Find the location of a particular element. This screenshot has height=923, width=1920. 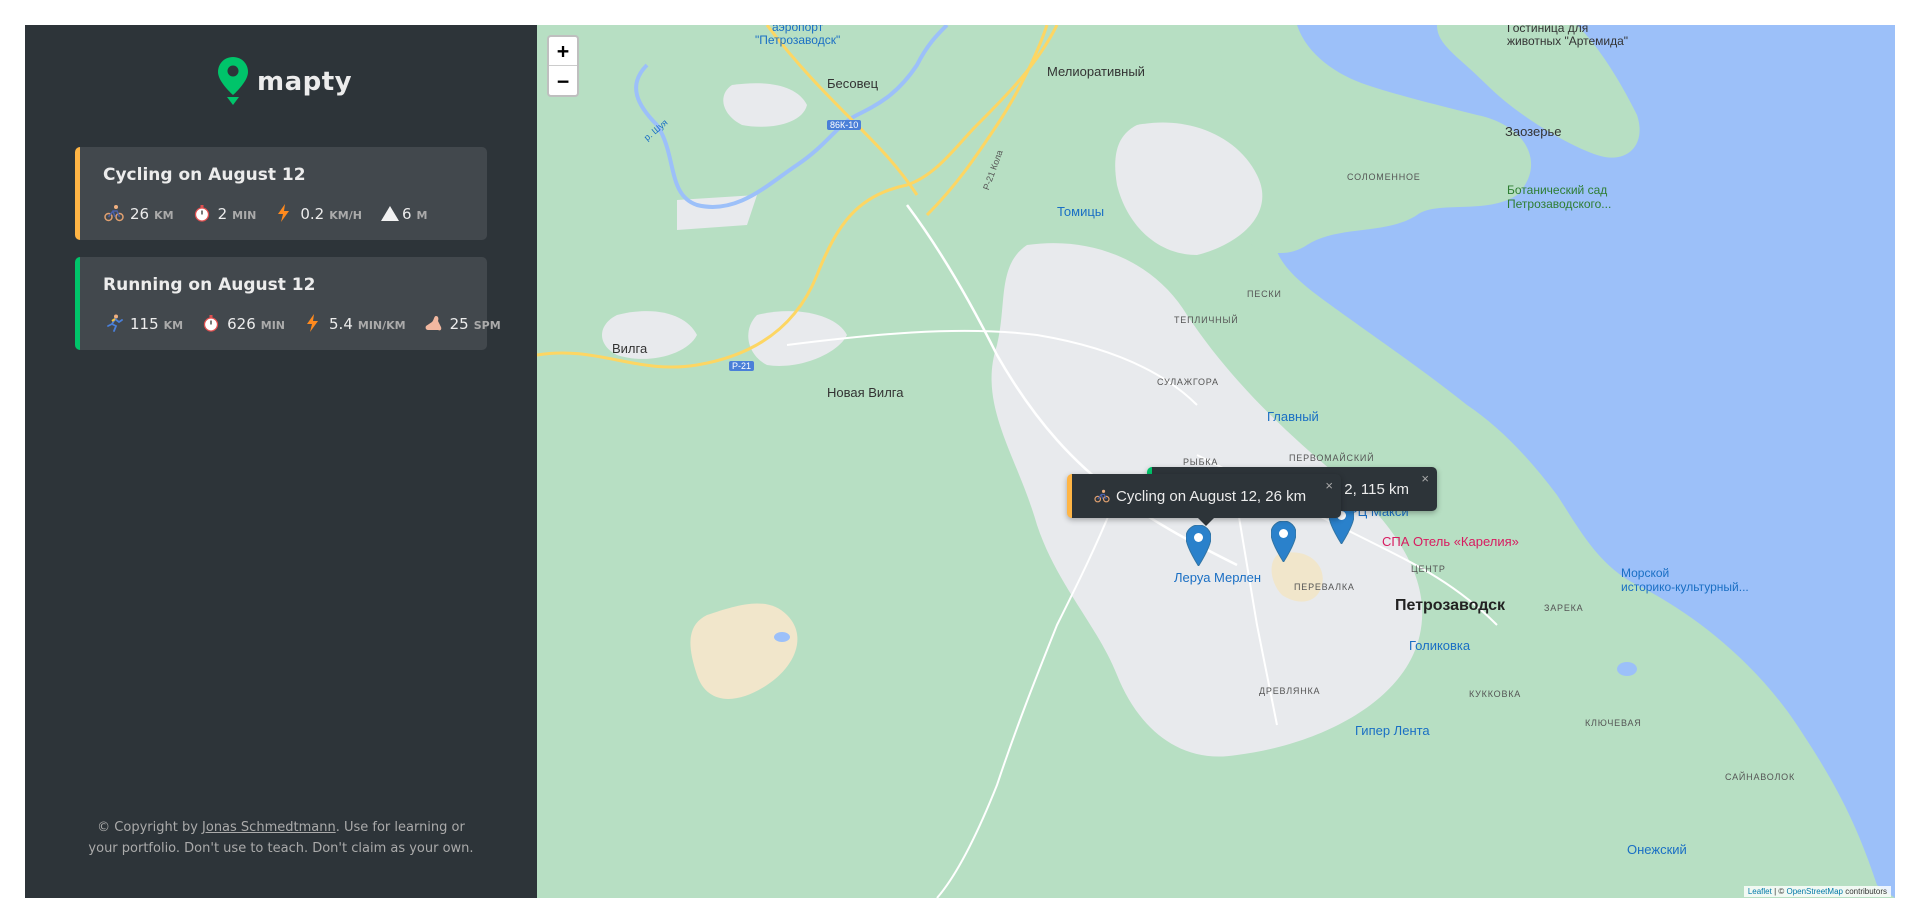

workout-elevation: 6 m is located at coordinates (404, 212).